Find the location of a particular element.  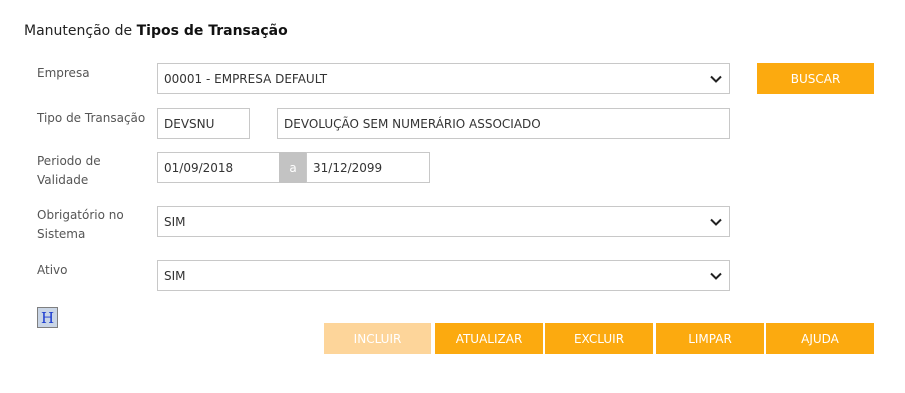

obrigatorio-label-line1: Obrigatório no is located at coordinates (80, 215).